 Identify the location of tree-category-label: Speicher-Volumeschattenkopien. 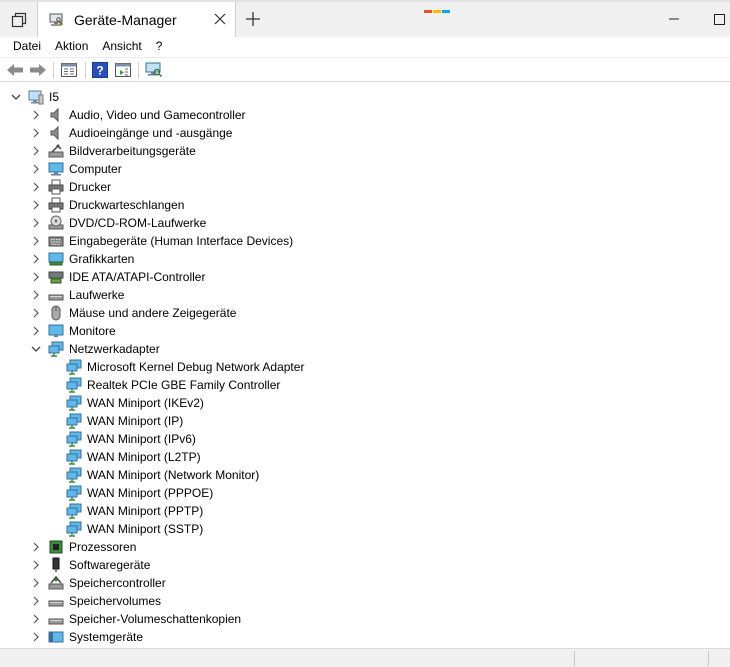
(155, 619).